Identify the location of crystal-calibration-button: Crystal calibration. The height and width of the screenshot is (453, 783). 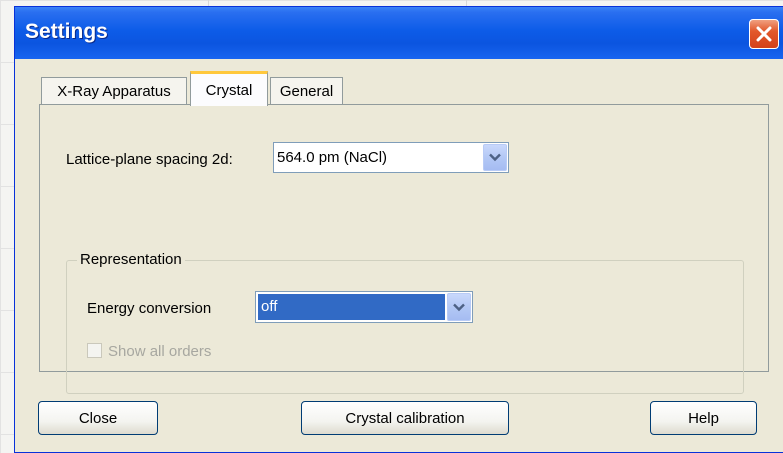
(405, 418).